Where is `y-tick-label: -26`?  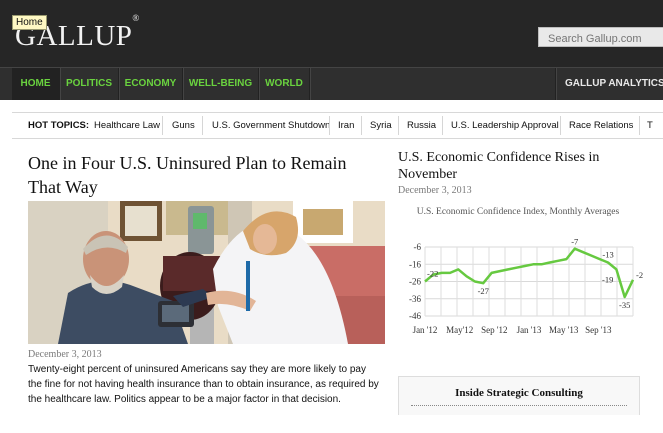
y-tick-label: -26 is located at coordinates (415, 282).